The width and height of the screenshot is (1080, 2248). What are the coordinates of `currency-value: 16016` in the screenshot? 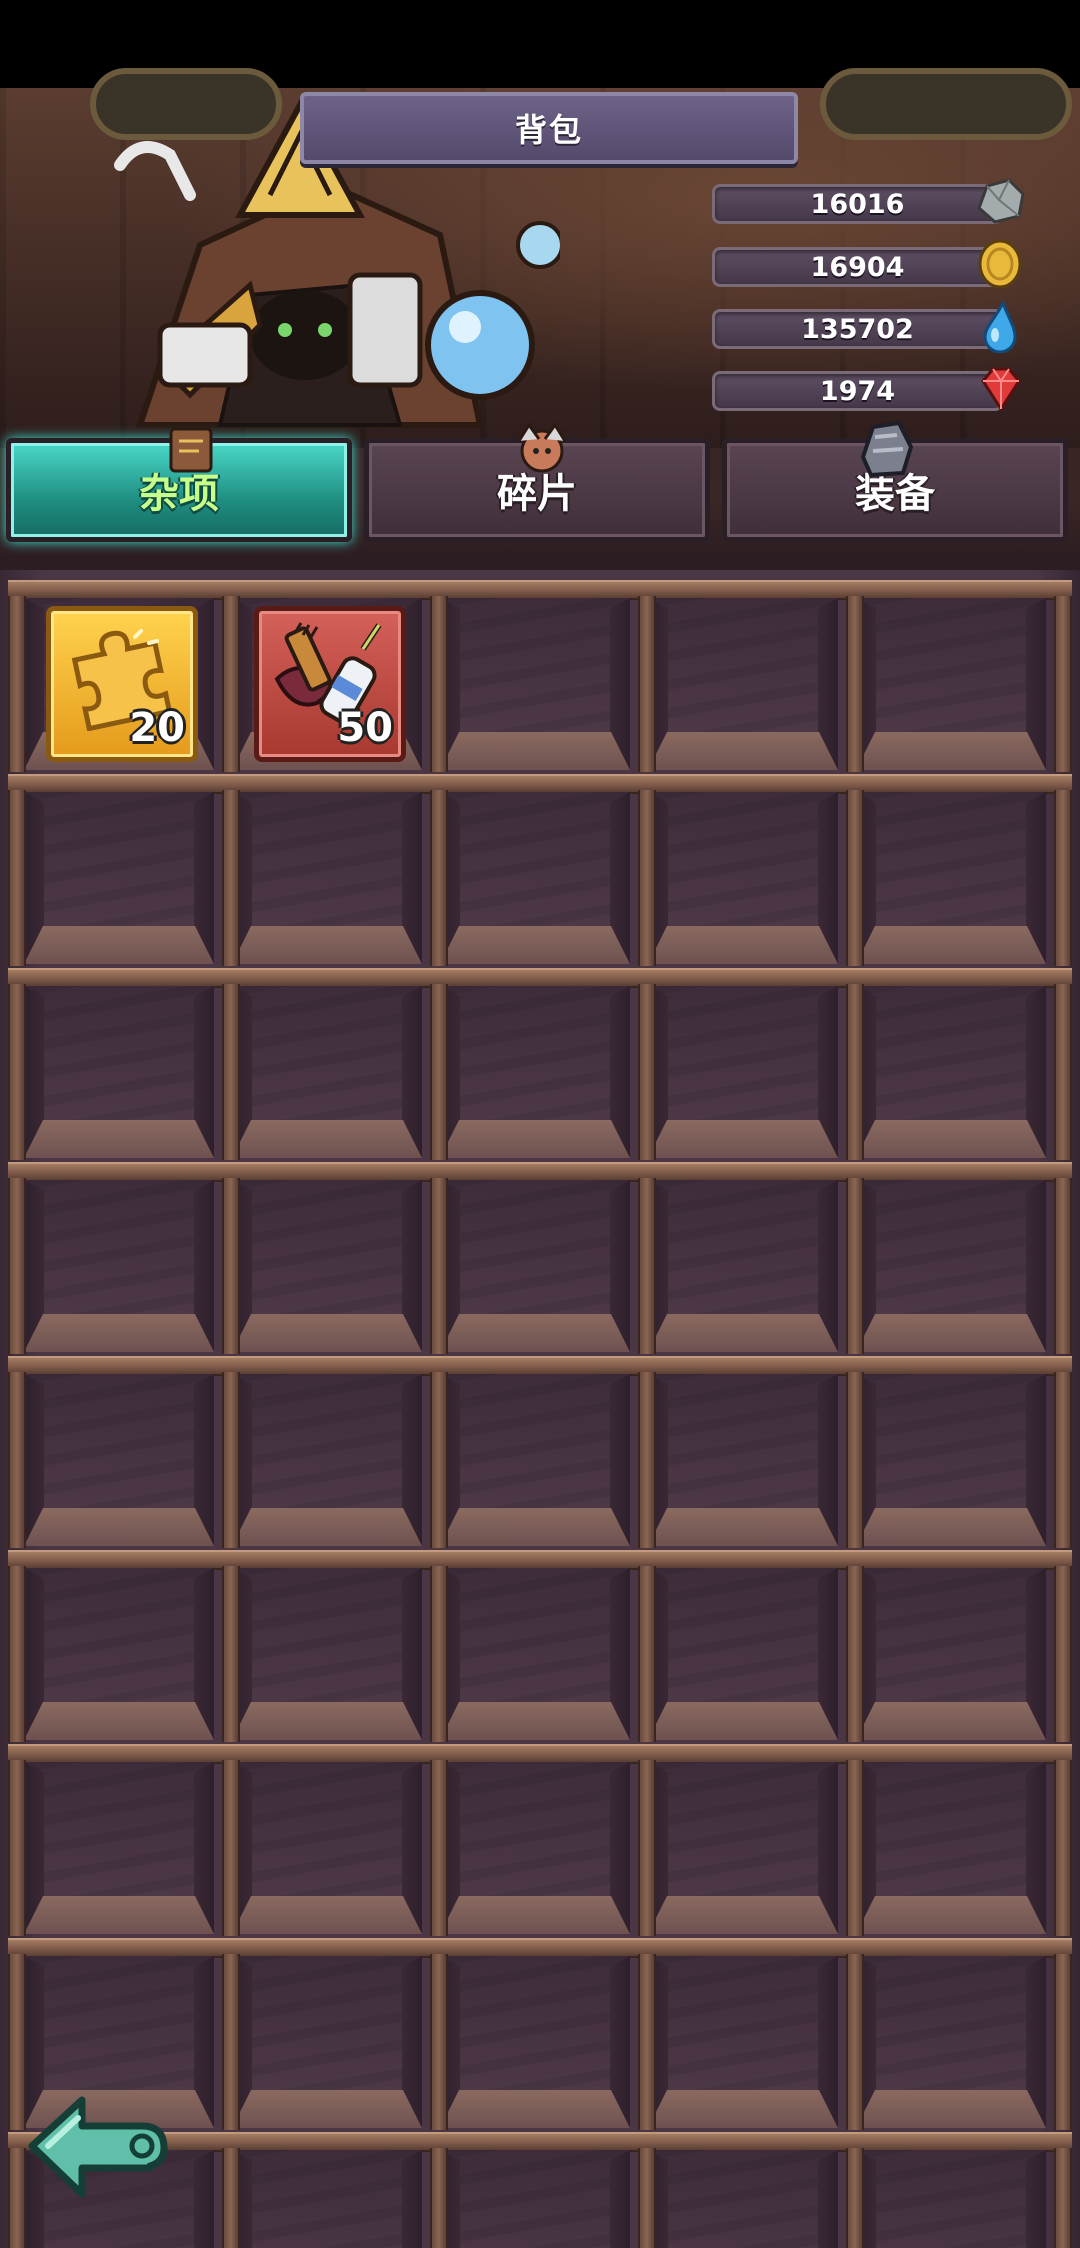 It's located at (857, 204).